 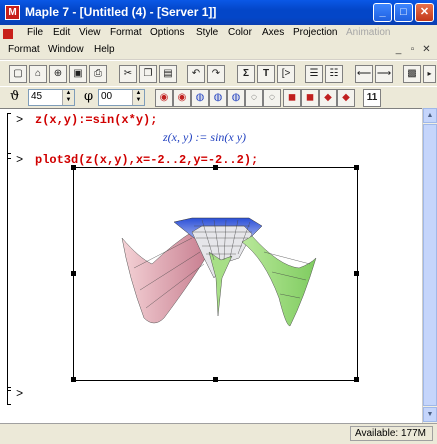 What do you see at coordinates (37, 96) in the screenshot?
I see `theta-value: 45` at bounding box center [37, 96].